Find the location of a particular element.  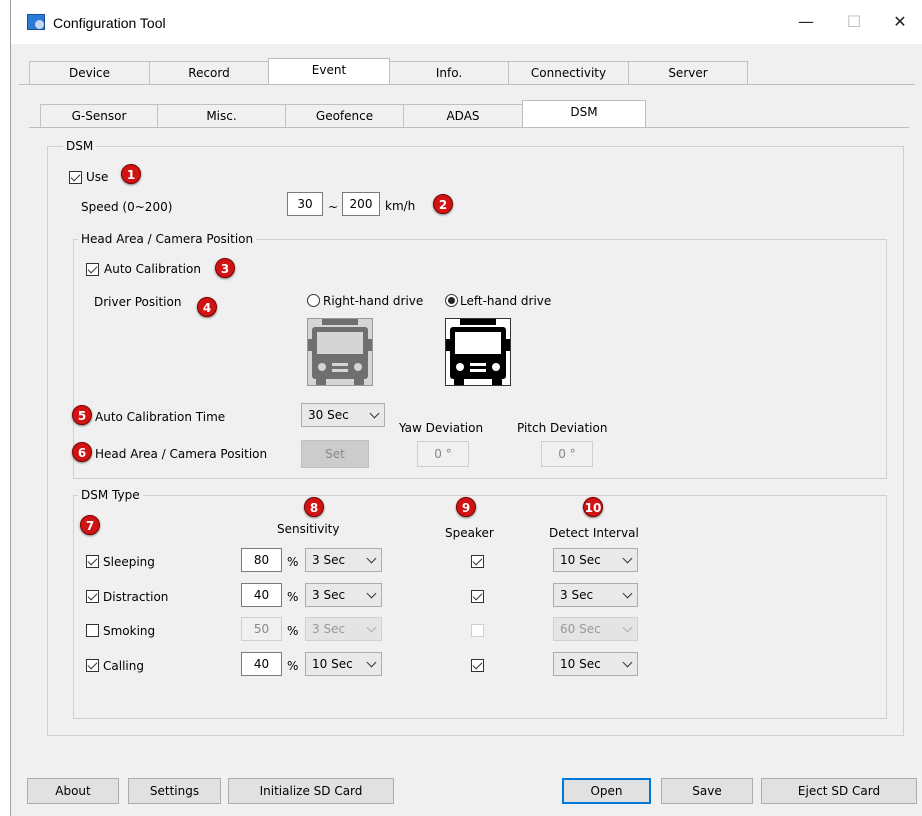

distraction-label: Distraction is located at coordinates (136, 597).